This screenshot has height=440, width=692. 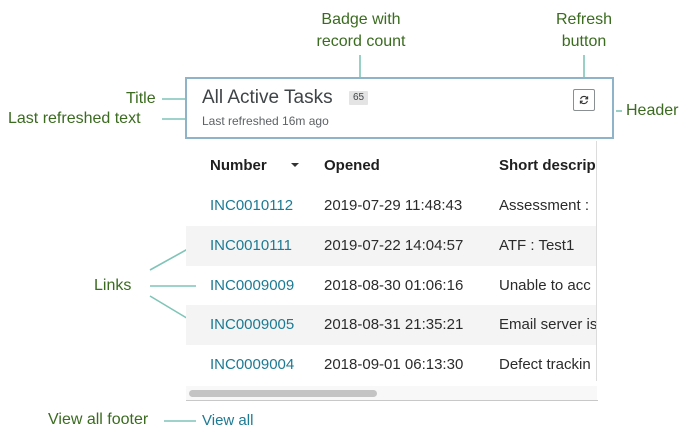 What do you see at coordinates (548, 324) in the screenshot?
I see `row-short-description: Email server is` at bounding box center [548, 324].